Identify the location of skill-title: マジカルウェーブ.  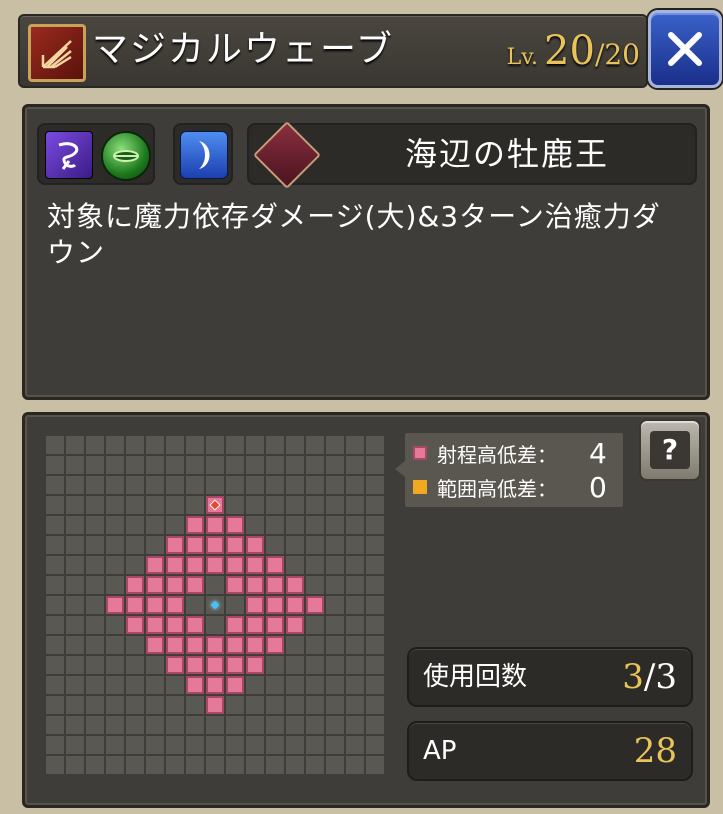
(243, 49).